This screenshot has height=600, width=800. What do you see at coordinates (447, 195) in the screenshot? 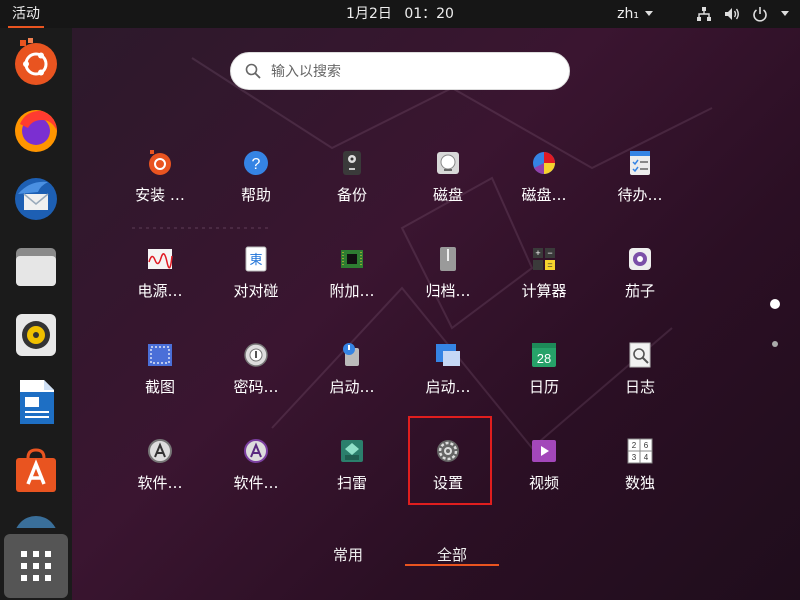
I see `app-label: 磁盘` at bounding box center [447, 195].